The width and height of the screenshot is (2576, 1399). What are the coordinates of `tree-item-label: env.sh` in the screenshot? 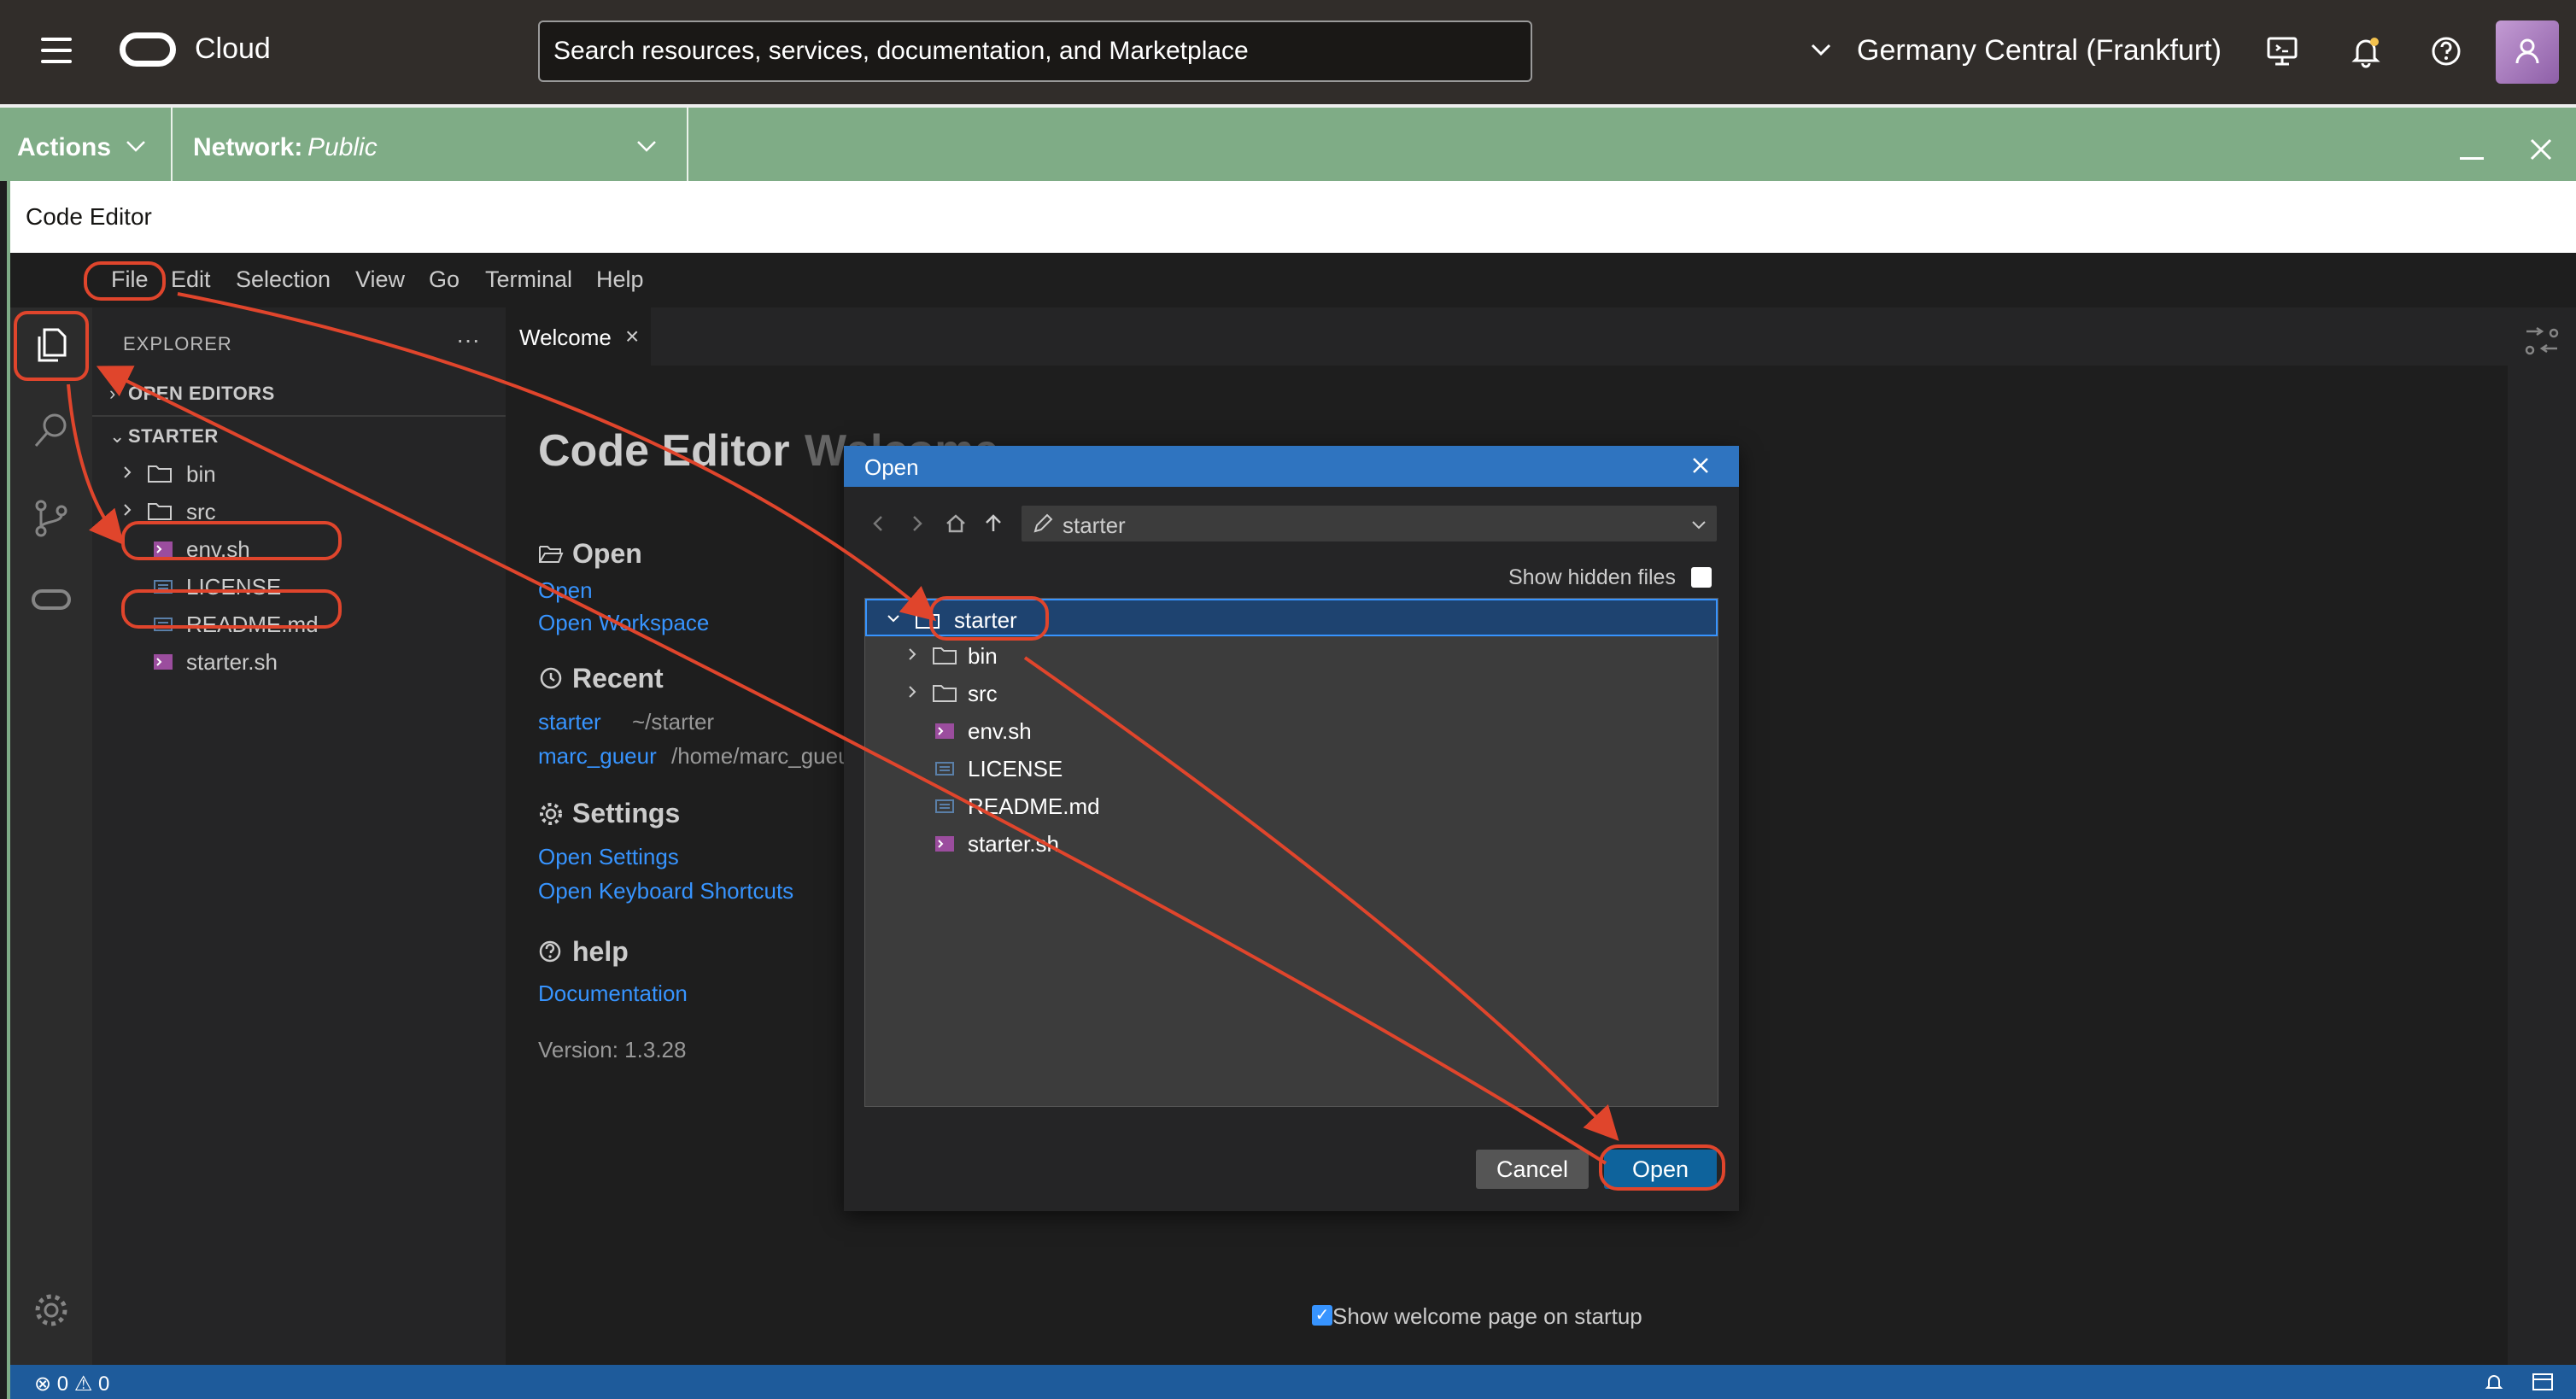 It's located at (218, 549).